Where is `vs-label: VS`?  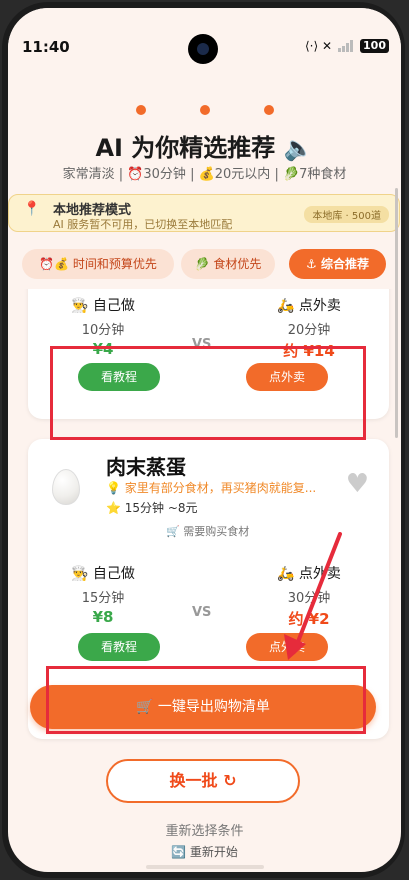
vs-label: VS is located at coordinates (202, 612).